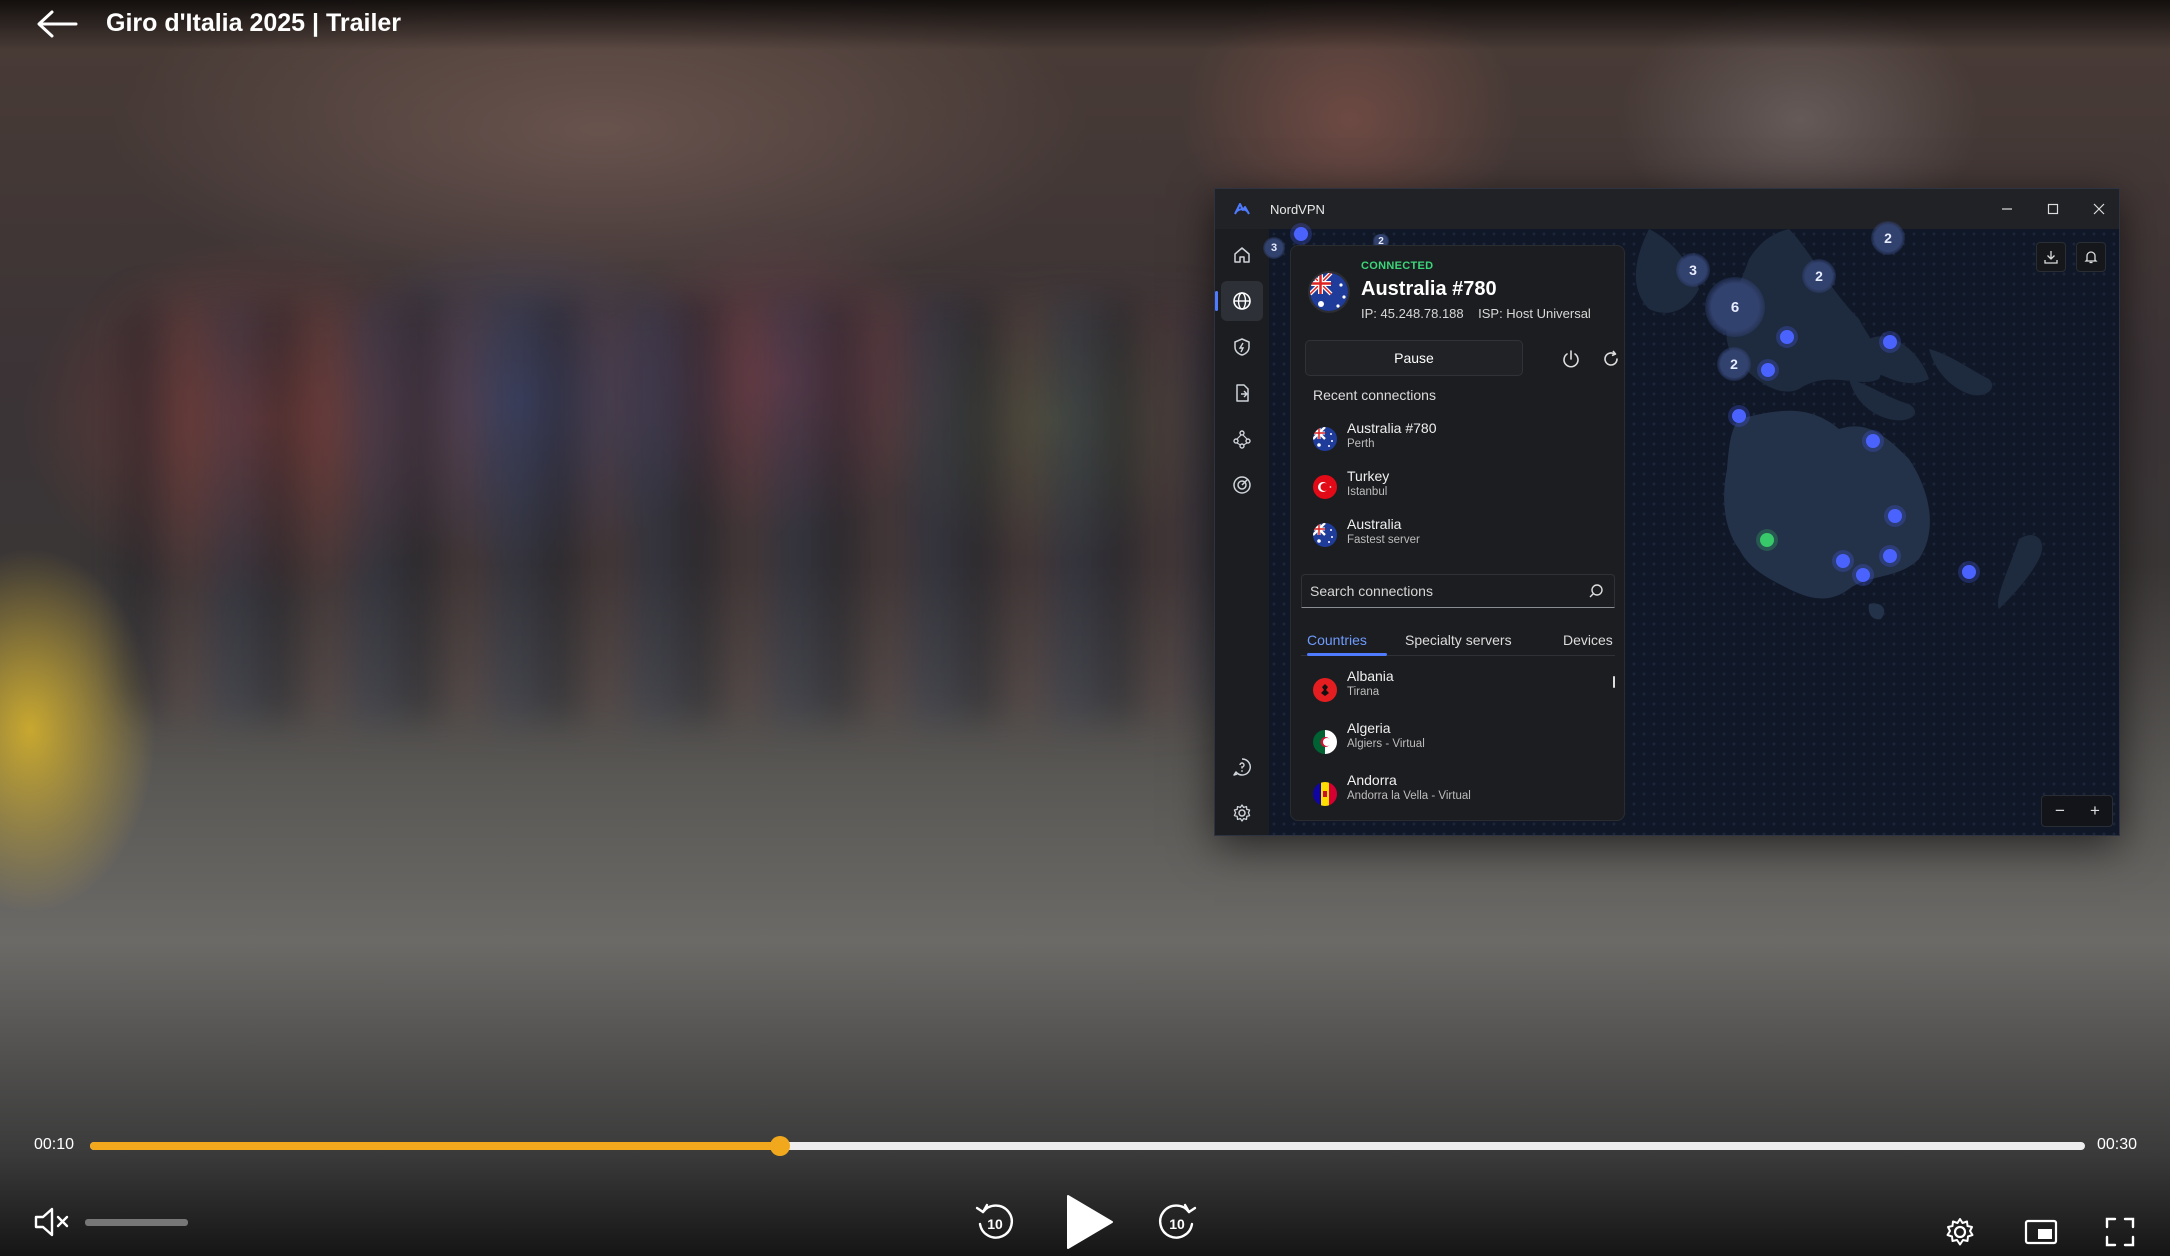 The height and width of the screenshot is (1256, 2170). I want to click on rewind-10-button: 10, so click(995, 1222).